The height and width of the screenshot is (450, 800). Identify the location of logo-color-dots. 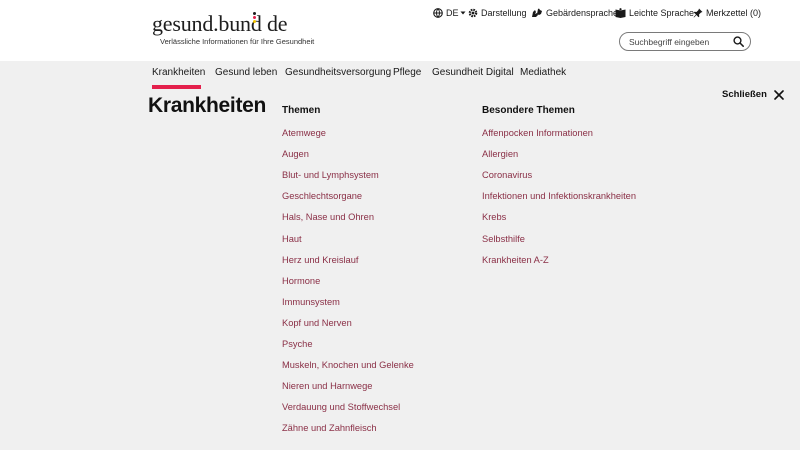
(255, 17).